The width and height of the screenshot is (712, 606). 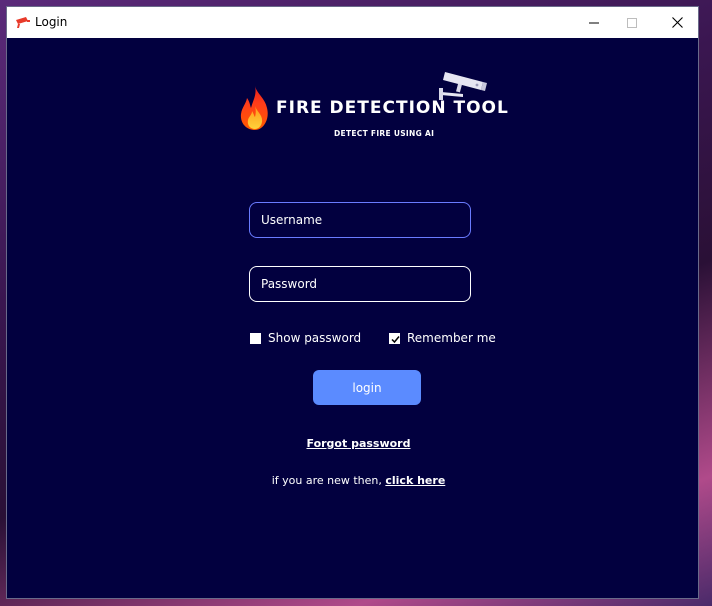 What do you see at coordinates (352, 22) in the screenshot?
I see `title-bar: Login` at bounding box center [352, 22].